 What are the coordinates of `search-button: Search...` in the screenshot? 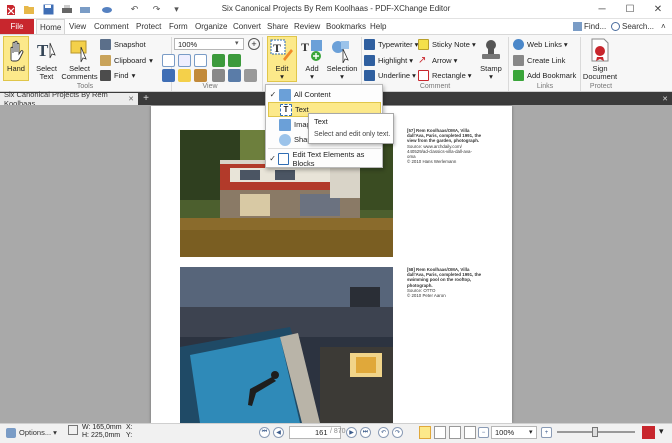 It's located at (632, 26).